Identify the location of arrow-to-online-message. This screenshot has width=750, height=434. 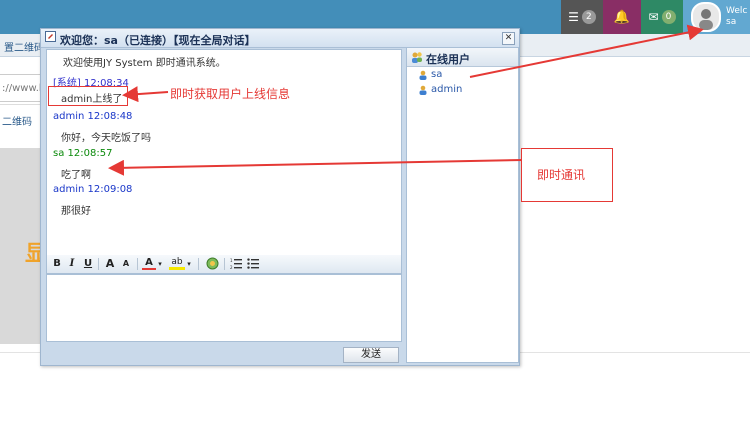
(145, 94).